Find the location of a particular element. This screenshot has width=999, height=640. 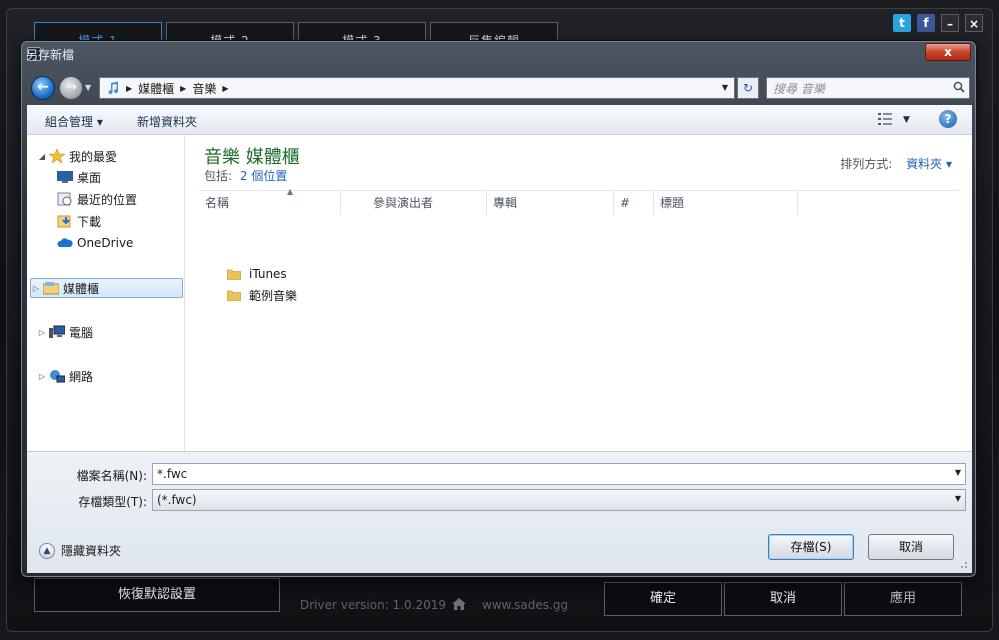

nav-recent-places: 最近的位置 is located at coordinates (96, 199).